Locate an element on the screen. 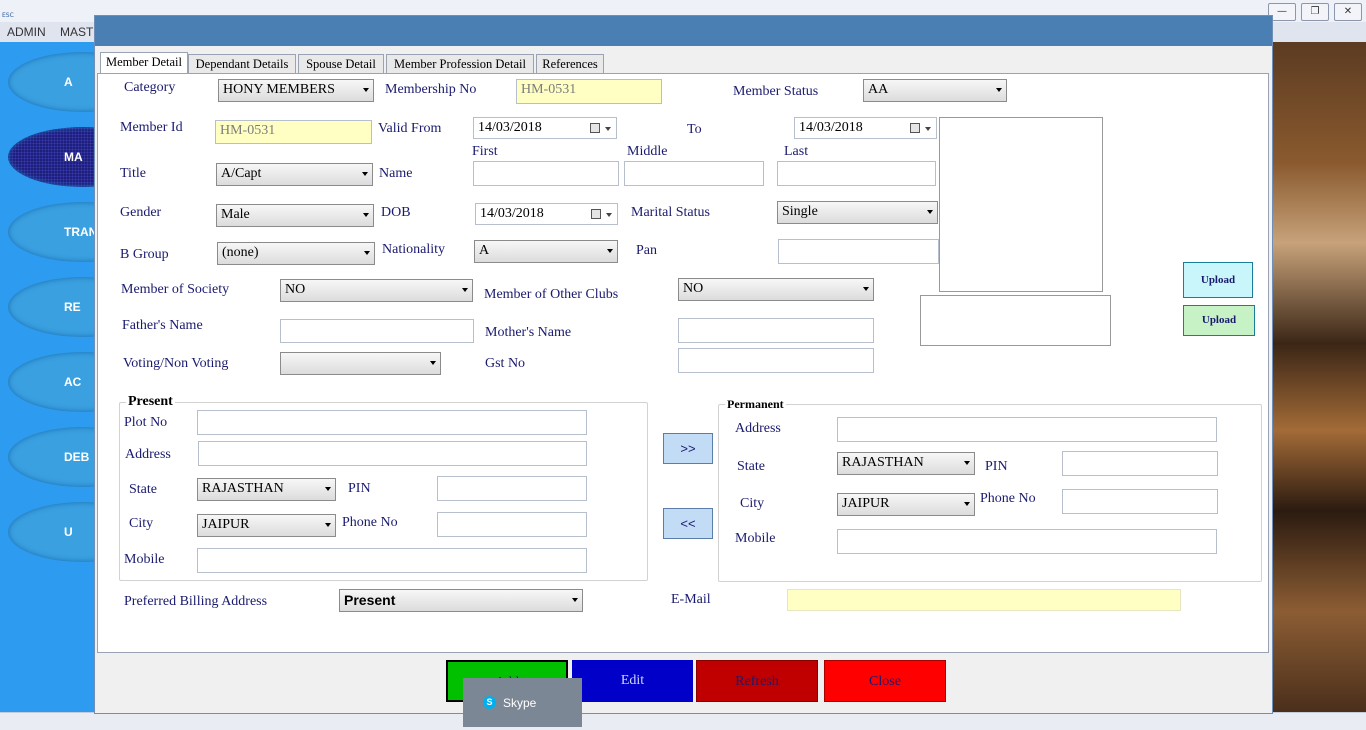  status-bar is located at coordinates (683, 721).